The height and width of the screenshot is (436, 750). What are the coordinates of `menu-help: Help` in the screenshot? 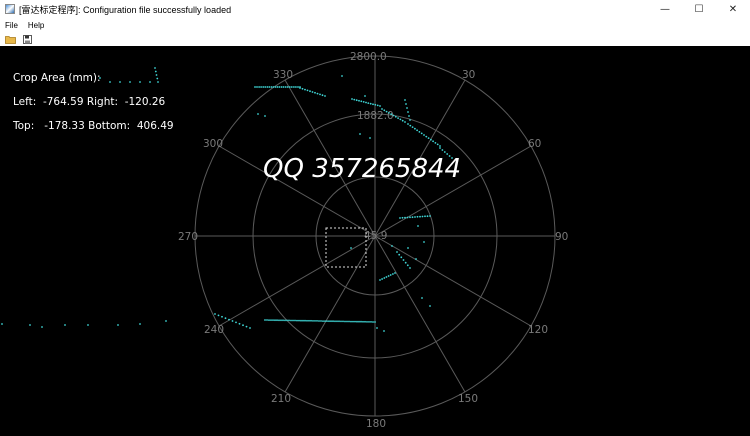 It's located at (36, 25).